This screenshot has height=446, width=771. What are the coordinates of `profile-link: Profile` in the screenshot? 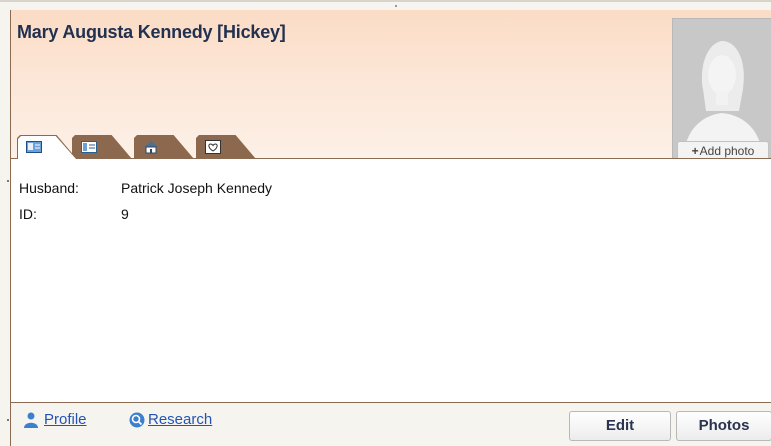 It's located at (65, 419).